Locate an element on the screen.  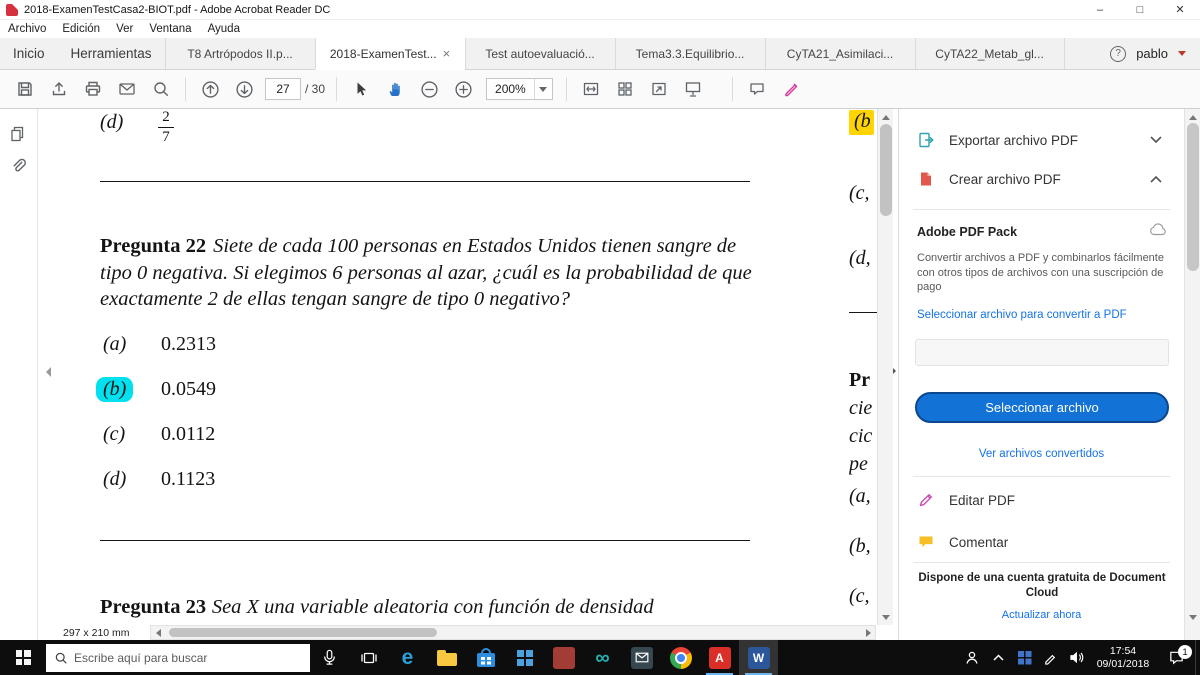
presentation-button is located at coordinates (693, 89).